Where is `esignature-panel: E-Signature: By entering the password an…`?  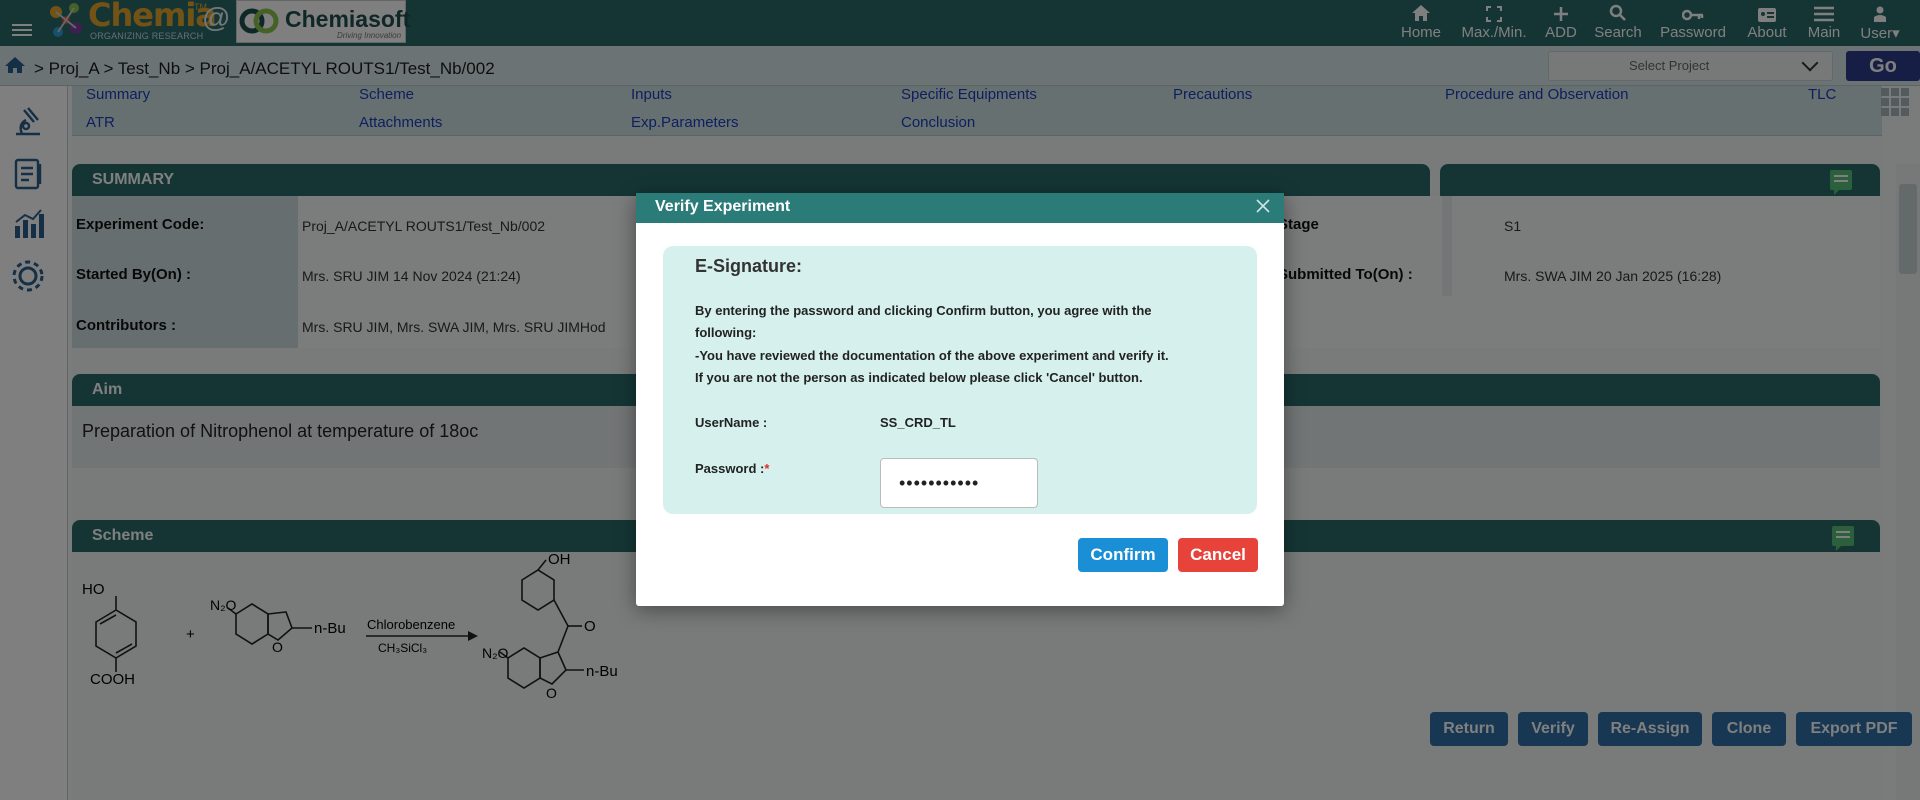 esignature-panel: E-Signature: By entering the password an… is located at coordinates (960, 380).